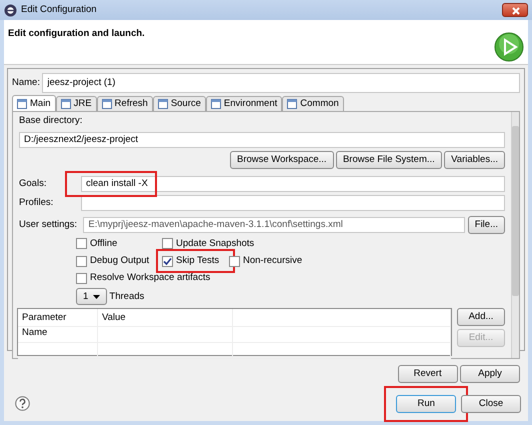  I want to click on goals-label: Goals:, so click(33, 183).